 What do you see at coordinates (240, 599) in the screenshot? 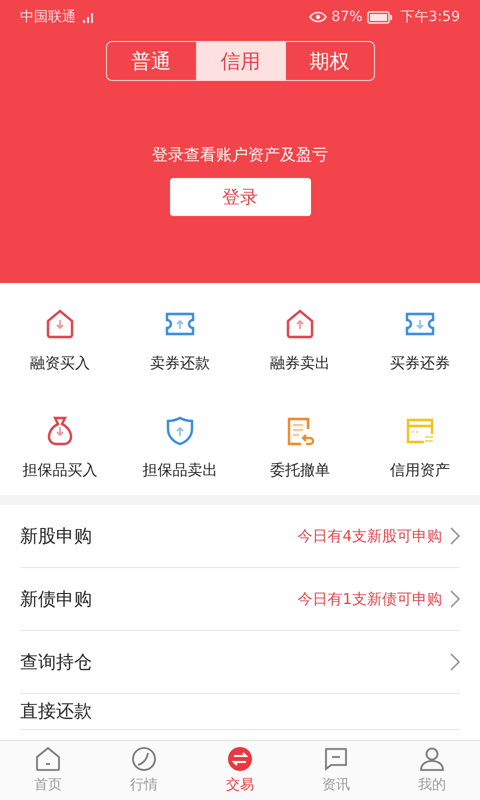
I see `list-row: 新债申购 今日有1支新债可申购` at bounding box center [240, 599].